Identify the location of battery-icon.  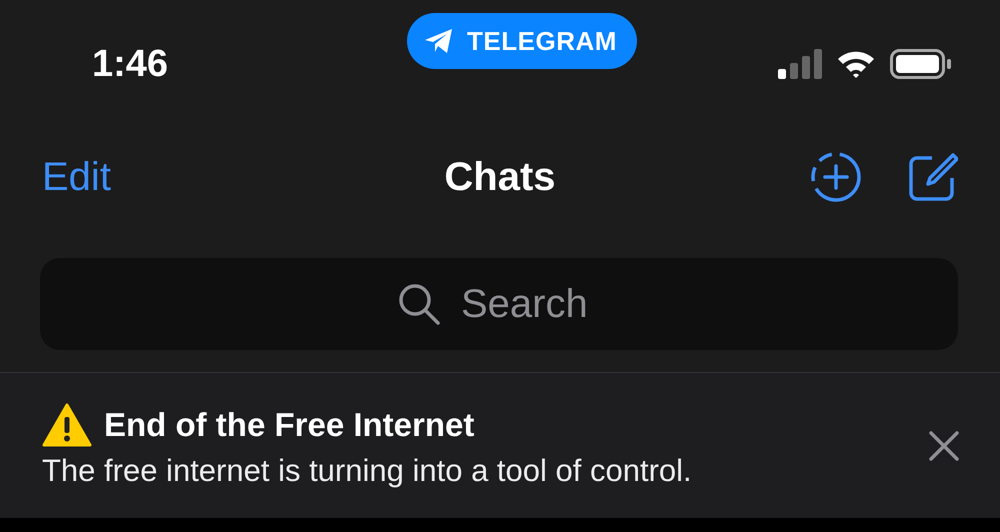
(921, 64).